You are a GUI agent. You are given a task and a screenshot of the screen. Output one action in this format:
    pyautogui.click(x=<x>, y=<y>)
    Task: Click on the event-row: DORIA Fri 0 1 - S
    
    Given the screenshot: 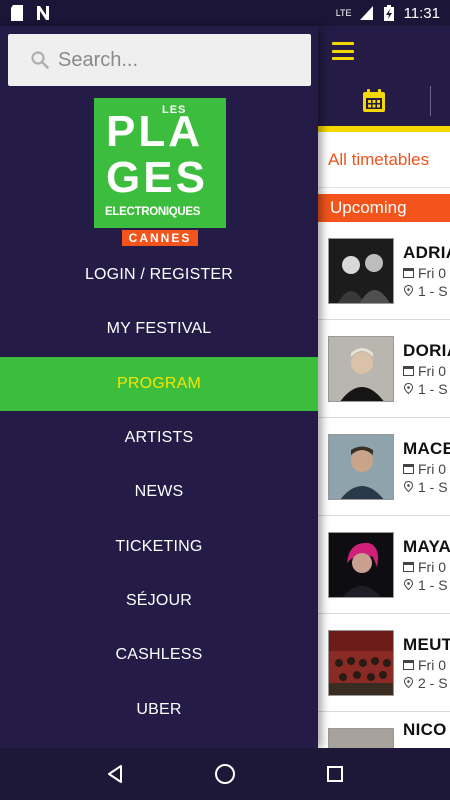 What is the action you would take?
    pyautogui.click(x=384, y=369)
    